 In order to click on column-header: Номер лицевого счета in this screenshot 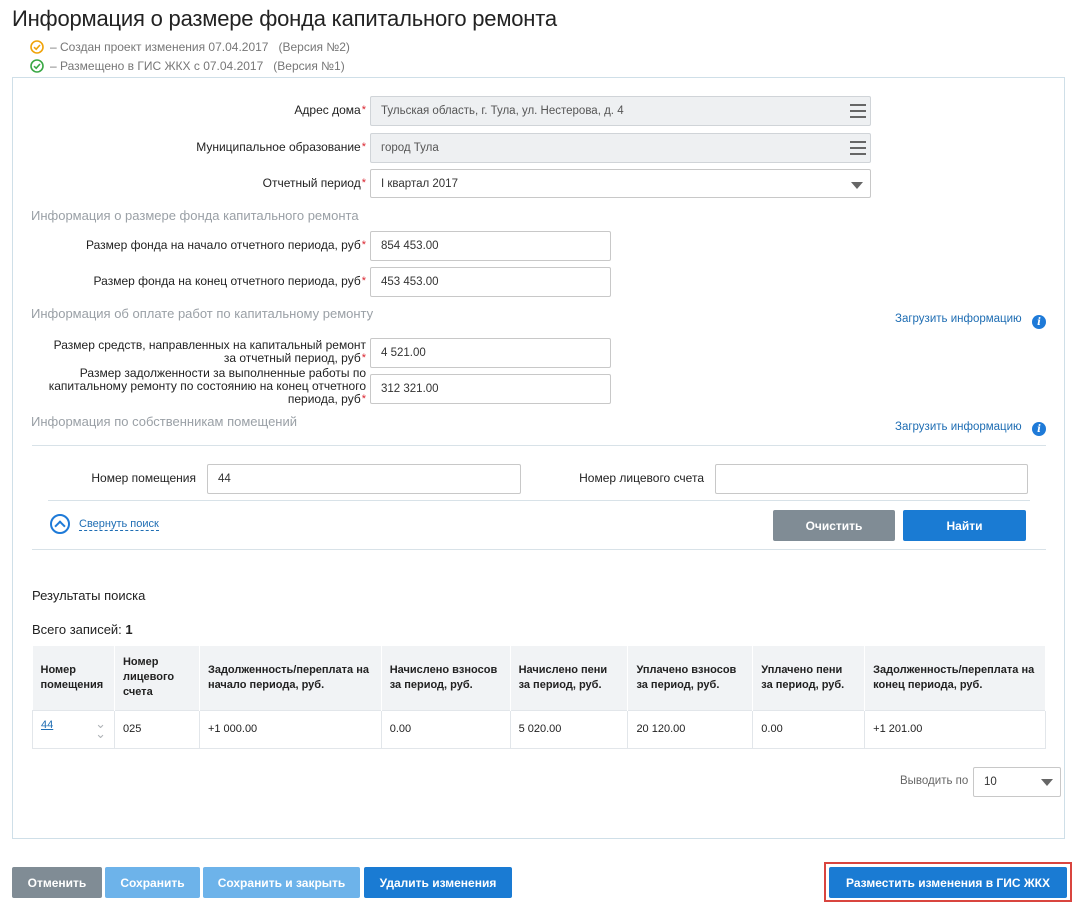, I will do `click(157, 678)`.